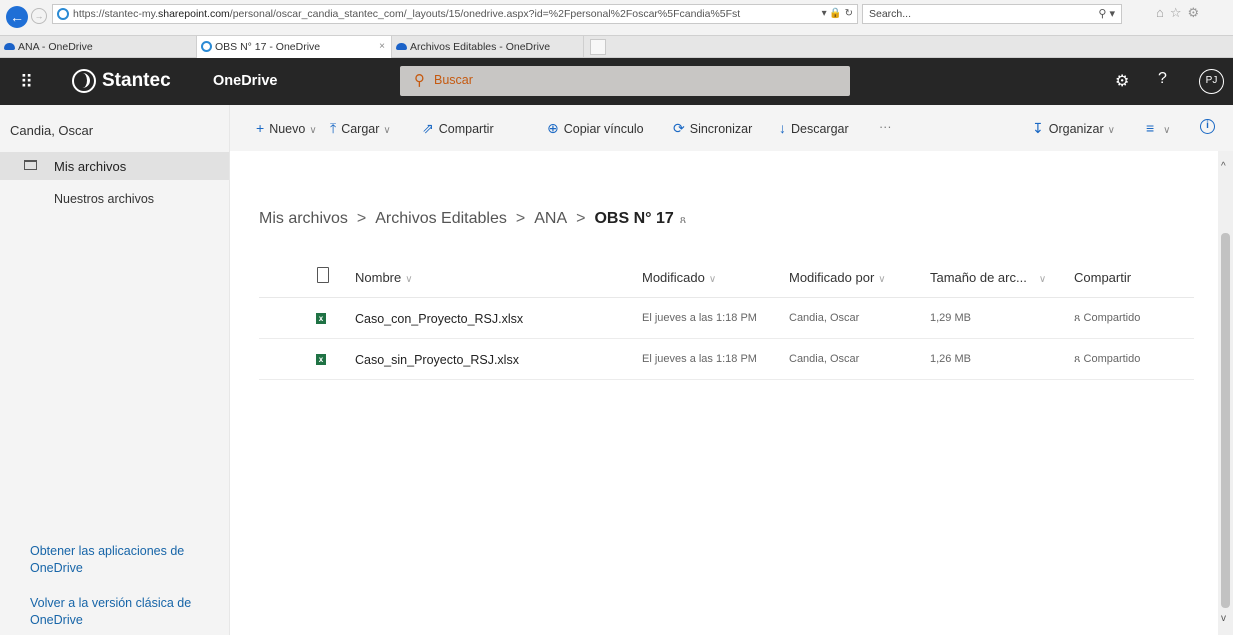 Image resolution: width=1233 pixels, height=635 pixels. I want to click on home-favorites-tools-icon: ⌂☆⚙, so click(1180, 13).